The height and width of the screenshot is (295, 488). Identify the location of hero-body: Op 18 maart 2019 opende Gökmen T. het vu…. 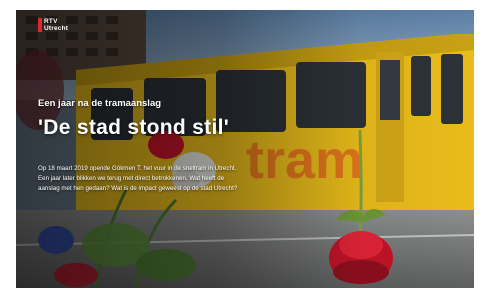
(138, 178).